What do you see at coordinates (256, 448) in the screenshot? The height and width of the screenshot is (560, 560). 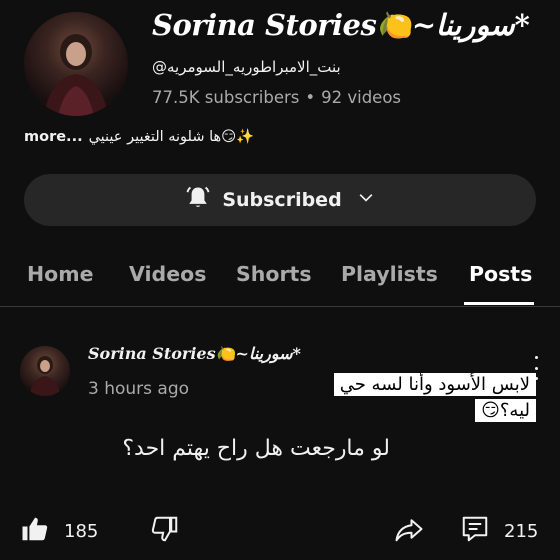 I see `post-text: لو مارجعت هل راح يهتم احد؟` at bounding box center [256, 448].